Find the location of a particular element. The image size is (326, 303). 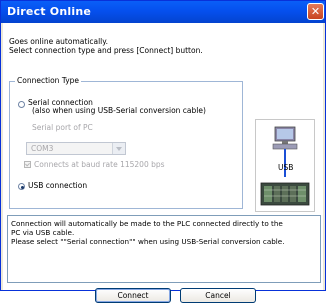

serial-port-select: COM3 is located at coordinates (76, 148).